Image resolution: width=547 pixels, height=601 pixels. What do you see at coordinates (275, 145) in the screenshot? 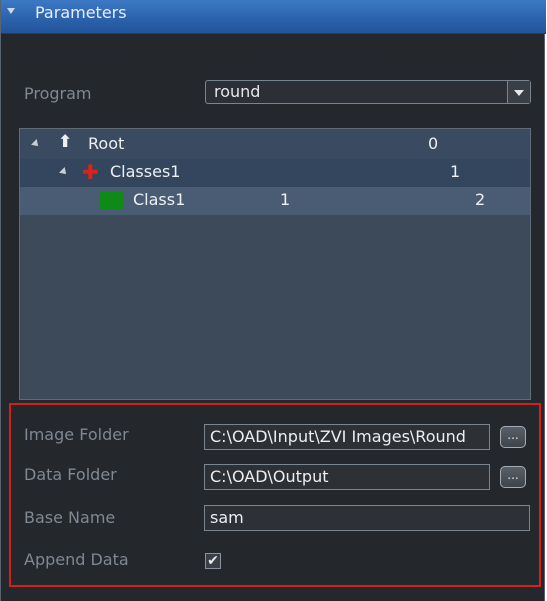
I see `tree-row-root: ⬆ Root 0` at bounding box center [275, 145].